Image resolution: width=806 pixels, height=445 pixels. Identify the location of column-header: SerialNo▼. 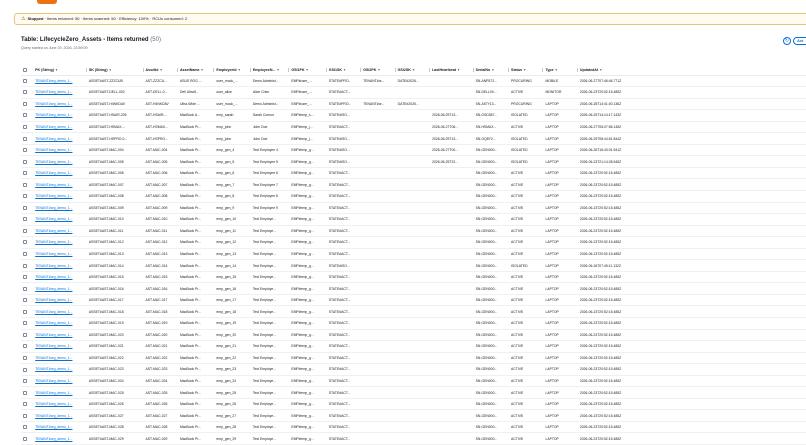
(491, 70).